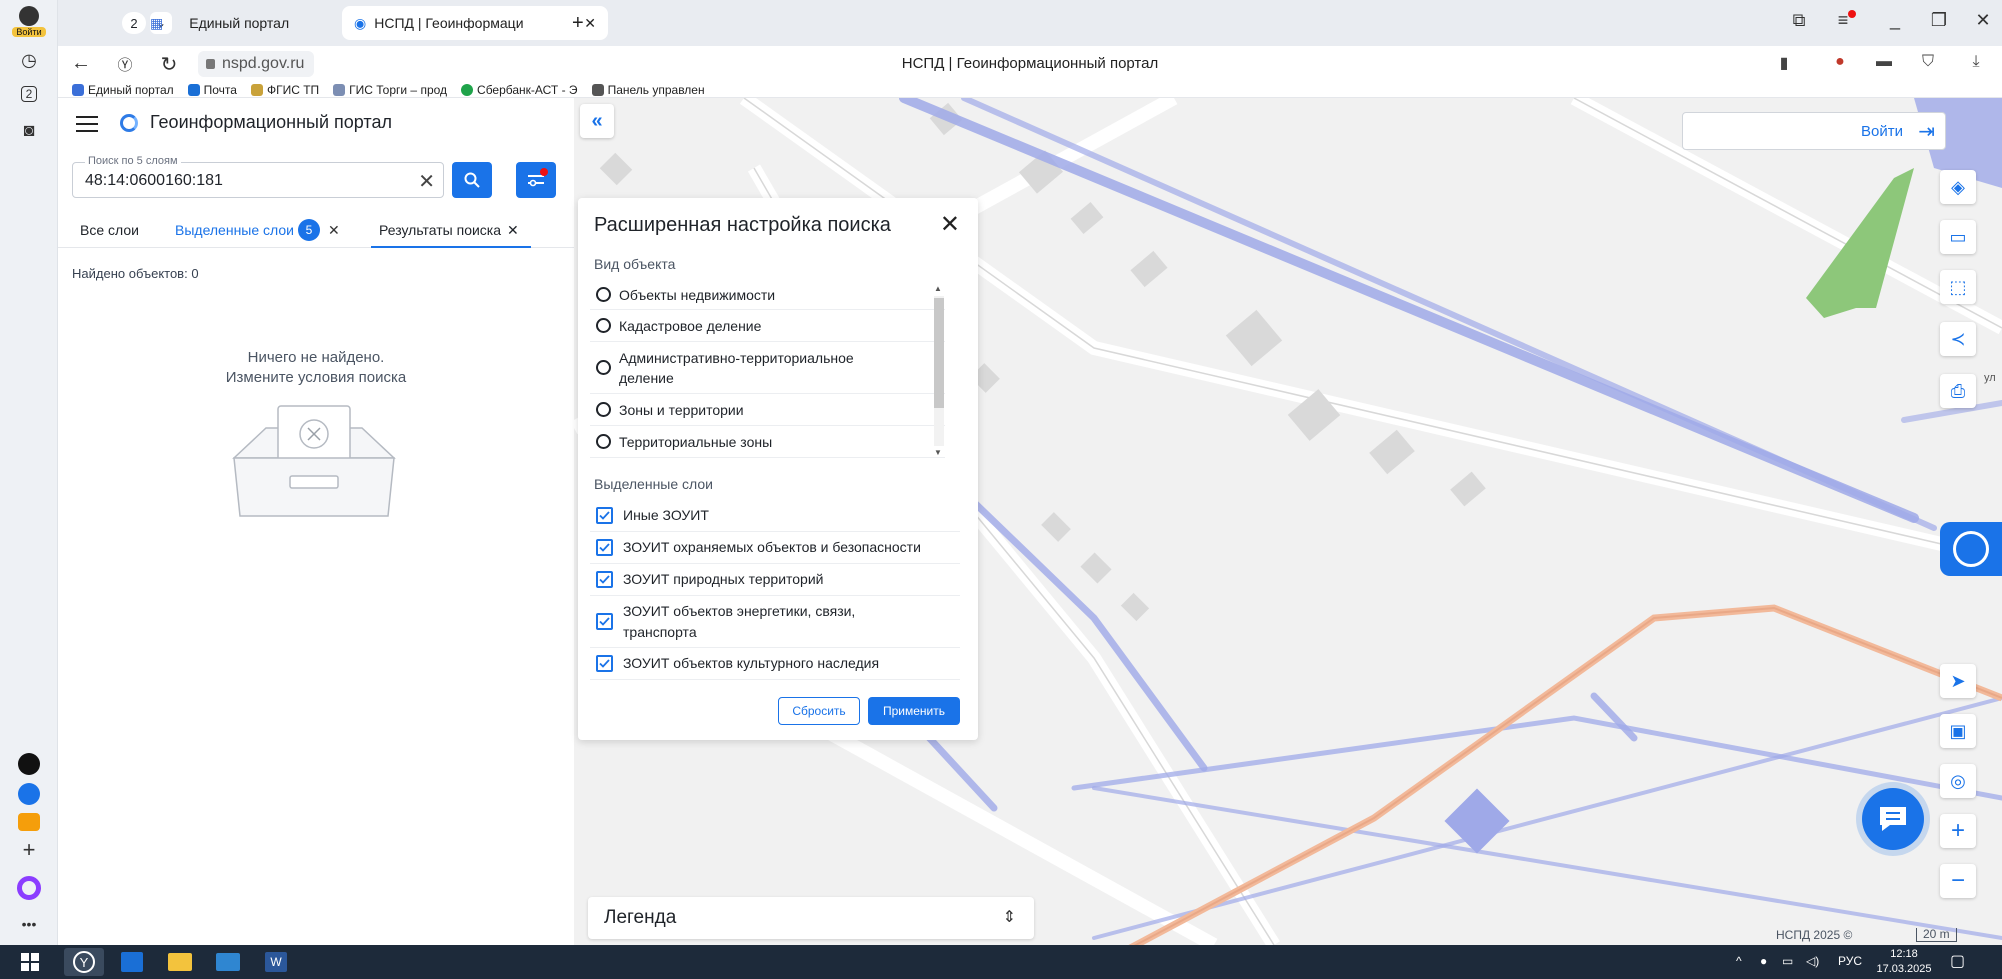  I want to click on more-icon: •••, so click(29, 924).